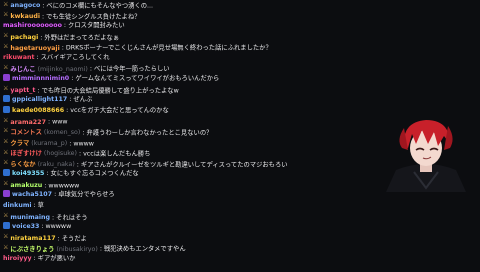 The width and height of the screenshot is (480, 272). What do you see at coordinates (38, 110) in the screenshot?
I see `chat-username: kaede0088666` at bounding box center [38, 110].